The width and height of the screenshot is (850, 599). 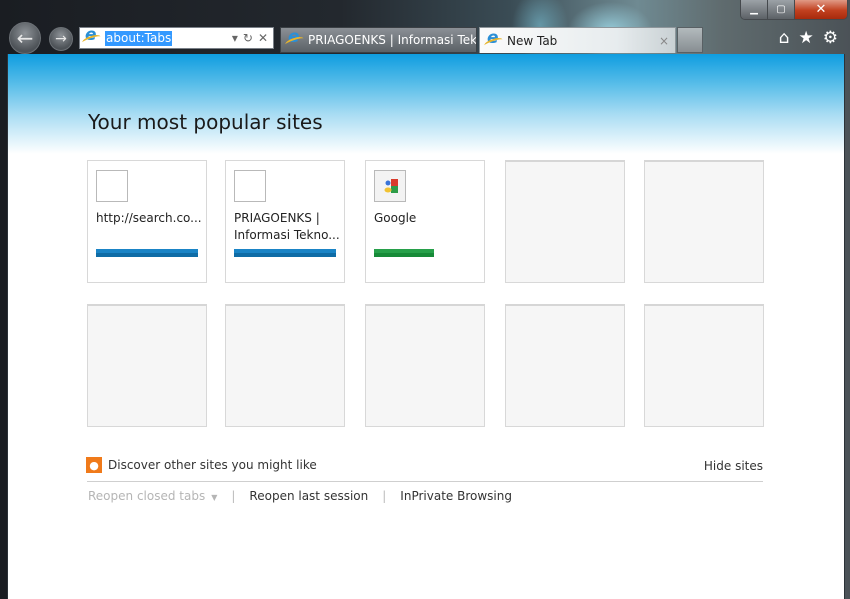 What do you see at coordinates (425, 221) in the screenshot?
I see `site-tile: Google` at bounding box center [425, 221].